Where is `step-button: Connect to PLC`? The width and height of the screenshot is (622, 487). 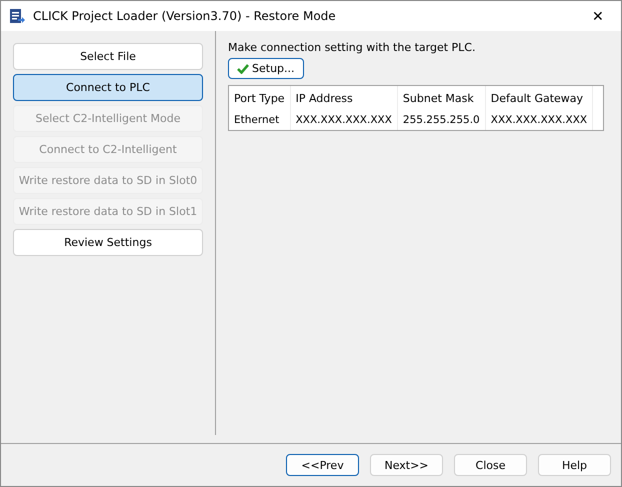 step-button: Connect to PLC is located at coordinates (108, 87).